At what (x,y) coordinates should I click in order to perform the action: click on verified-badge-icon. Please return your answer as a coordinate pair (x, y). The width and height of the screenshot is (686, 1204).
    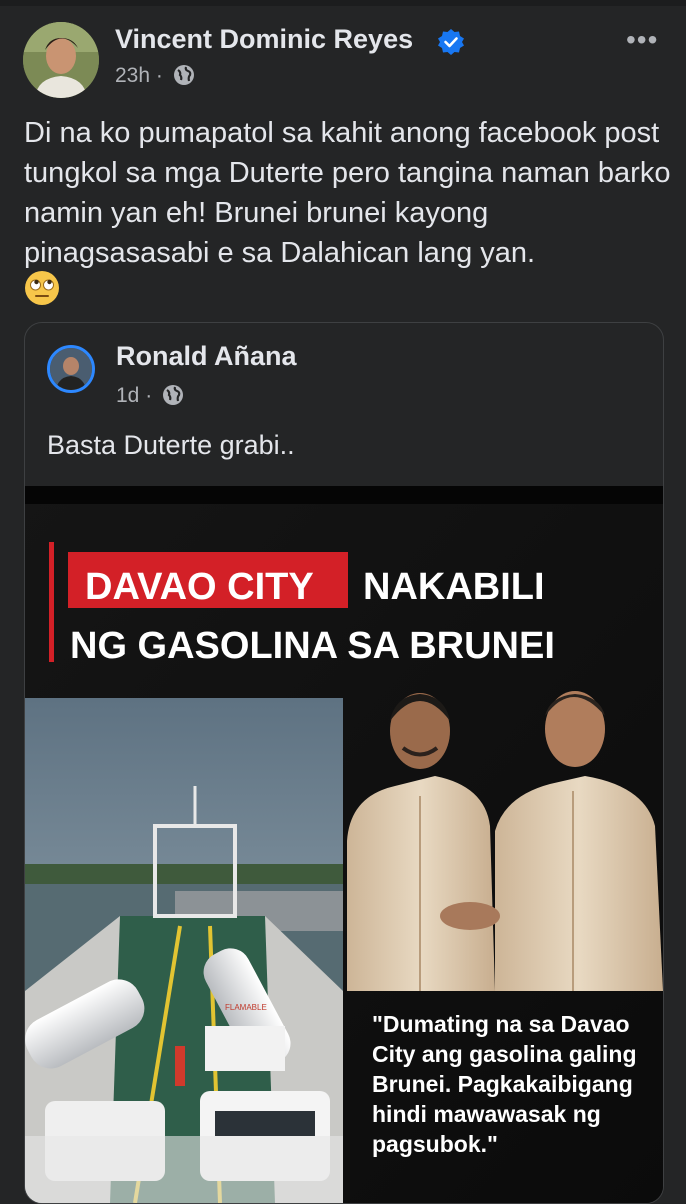
    Looking at the image, I should click on (451, 42).